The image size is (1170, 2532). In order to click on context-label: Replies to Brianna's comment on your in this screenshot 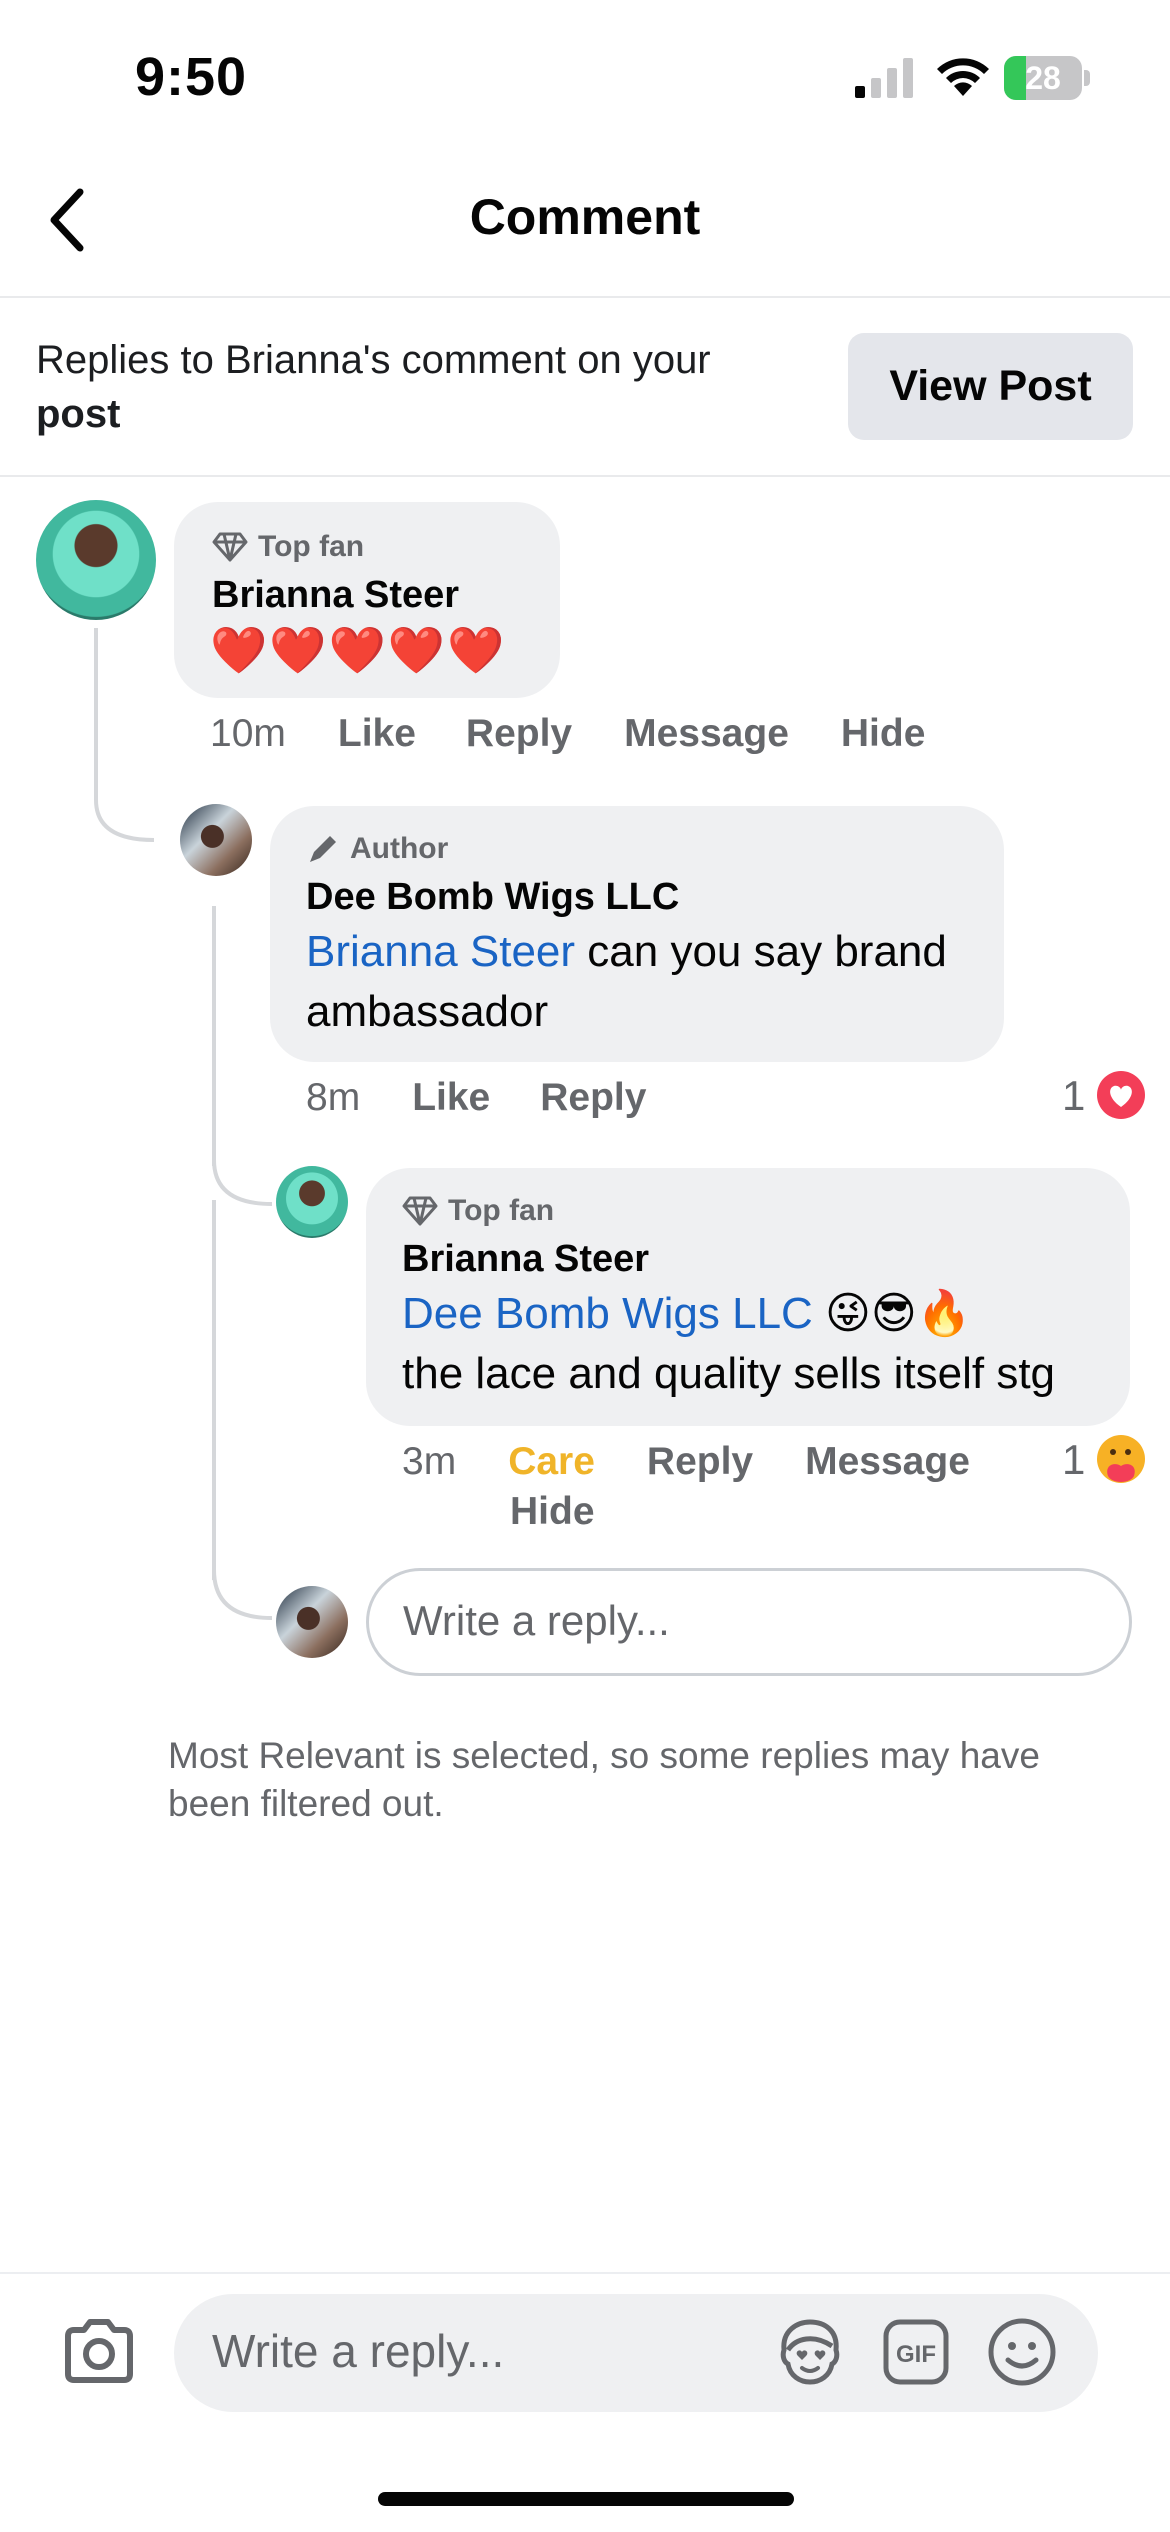, I will do `click(373, 360)`.